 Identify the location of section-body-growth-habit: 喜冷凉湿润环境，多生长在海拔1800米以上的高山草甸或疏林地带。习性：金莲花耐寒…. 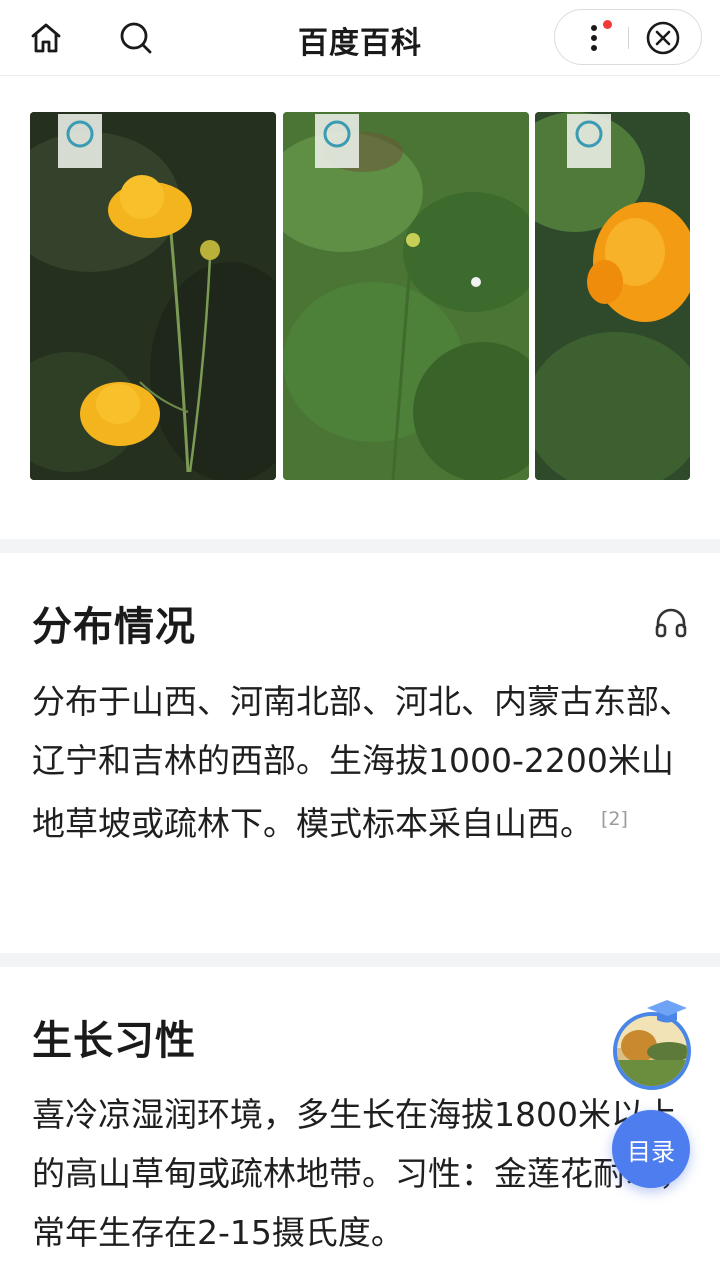
(362, 1173).